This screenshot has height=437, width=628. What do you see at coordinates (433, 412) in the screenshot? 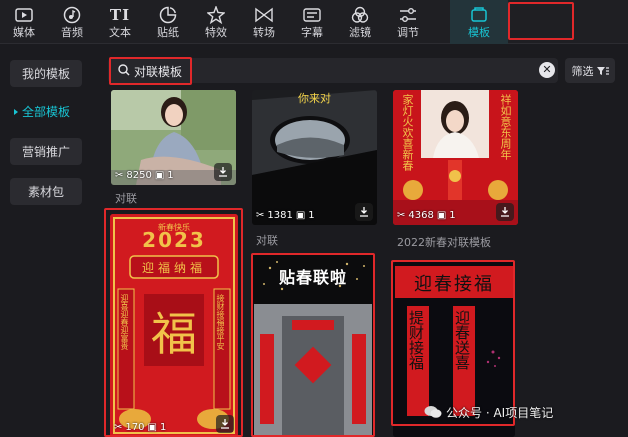
I see `wechat-icon` at bounding box center [433, 412].